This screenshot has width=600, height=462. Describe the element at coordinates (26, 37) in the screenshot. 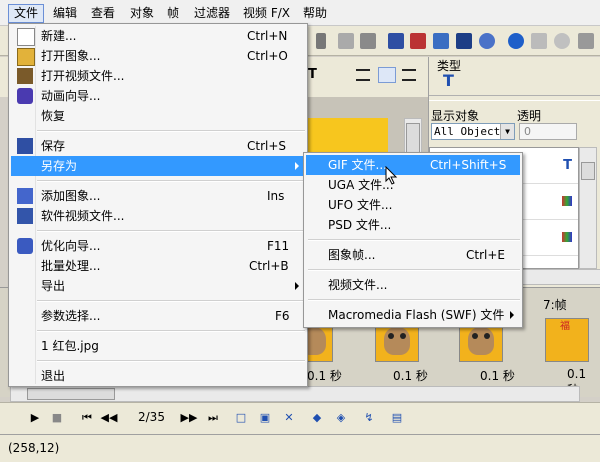

I see `new-file-icon` at that location.